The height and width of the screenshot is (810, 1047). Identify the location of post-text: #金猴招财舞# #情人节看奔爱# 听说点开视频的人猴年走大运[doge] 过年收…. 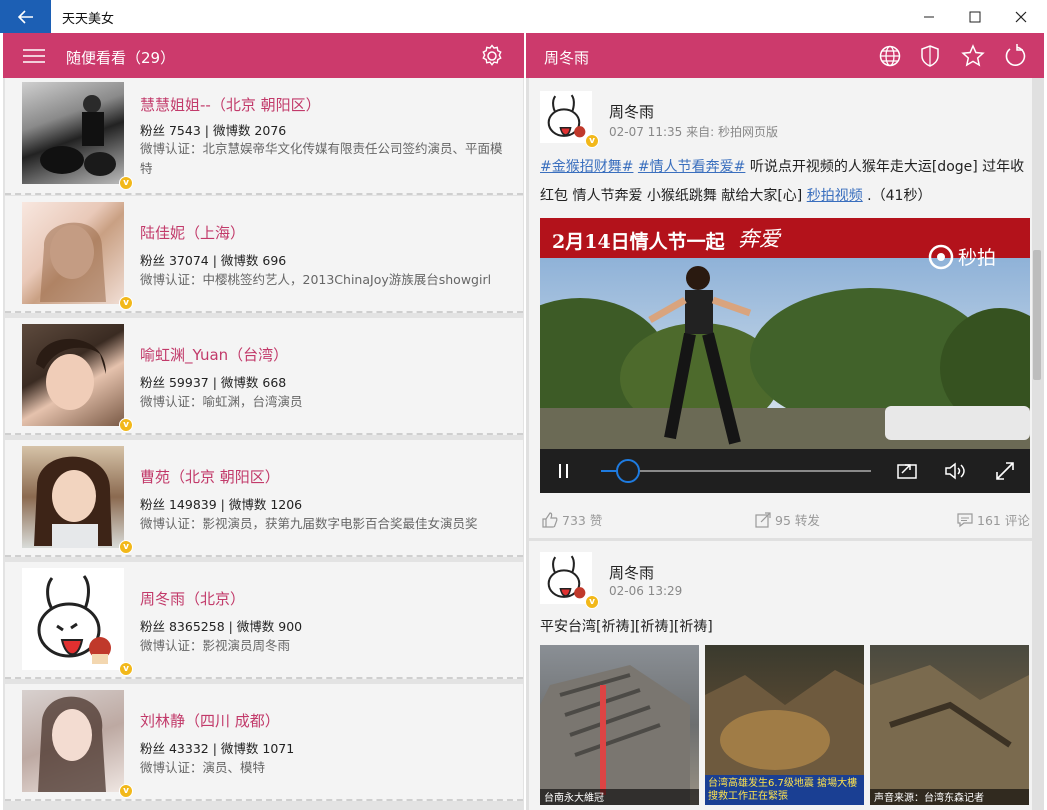
(785, 182).